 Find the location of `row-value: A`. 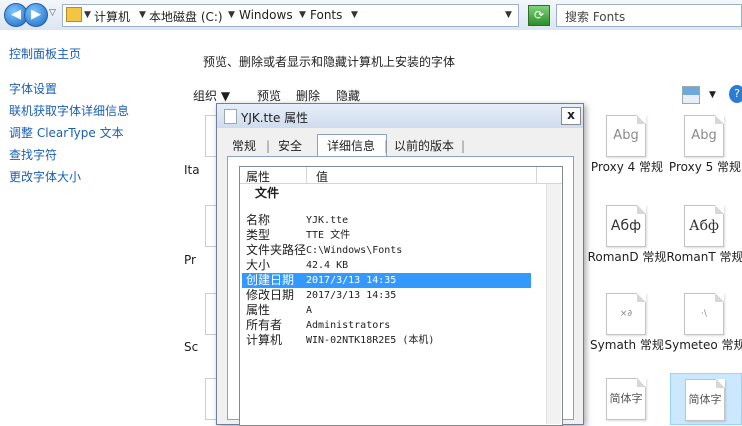

row-value: A is located at coordinates (309, 310).